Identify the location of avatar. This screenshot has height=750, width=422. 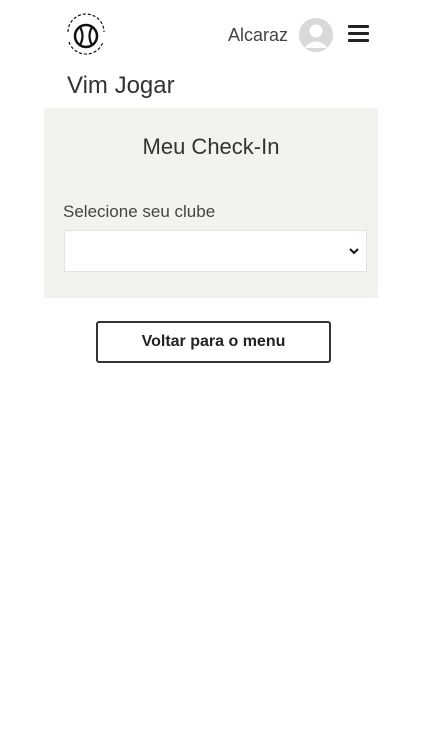
(316, 35).